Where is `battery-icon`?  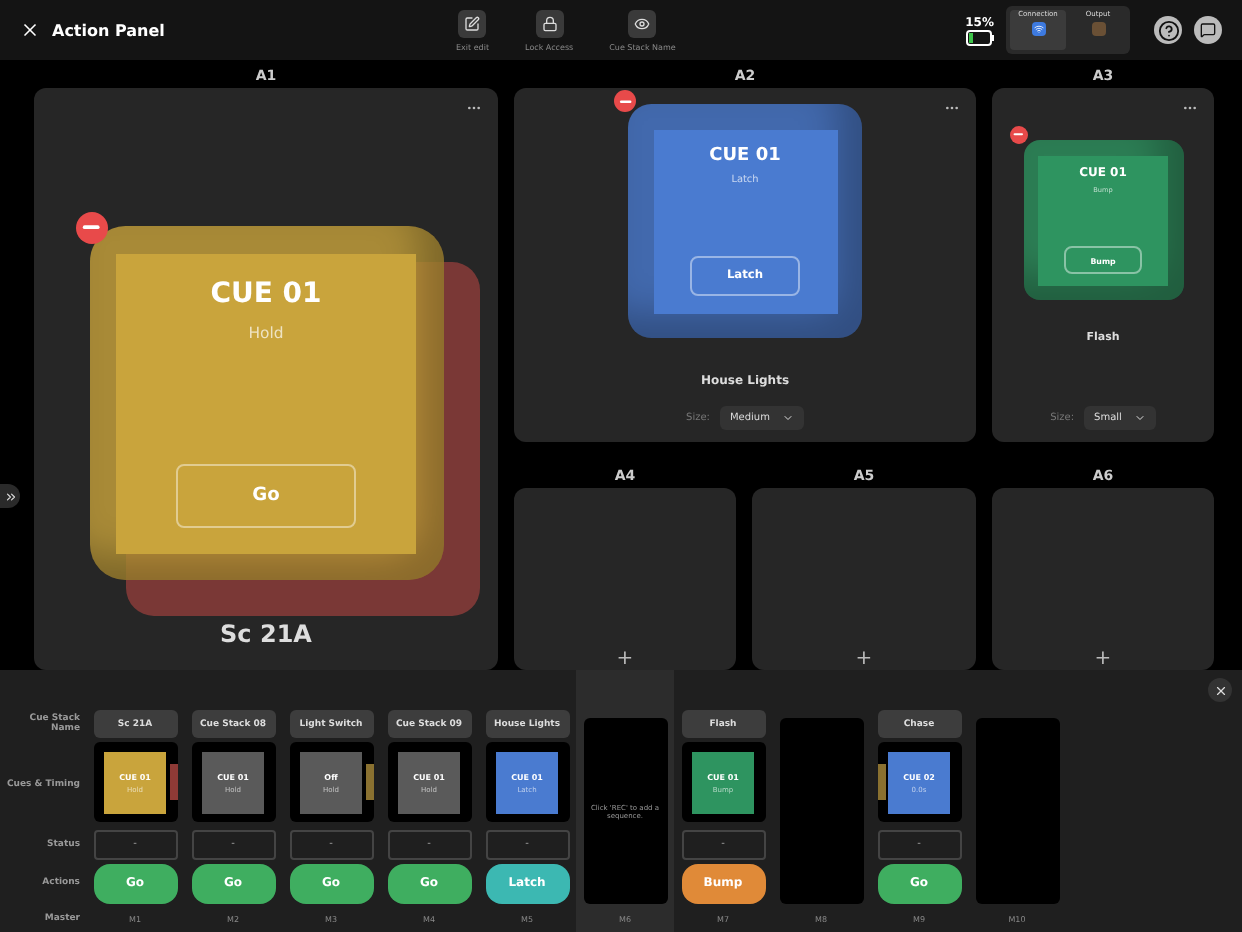 battery-icon is located at coordinates (979, 37).